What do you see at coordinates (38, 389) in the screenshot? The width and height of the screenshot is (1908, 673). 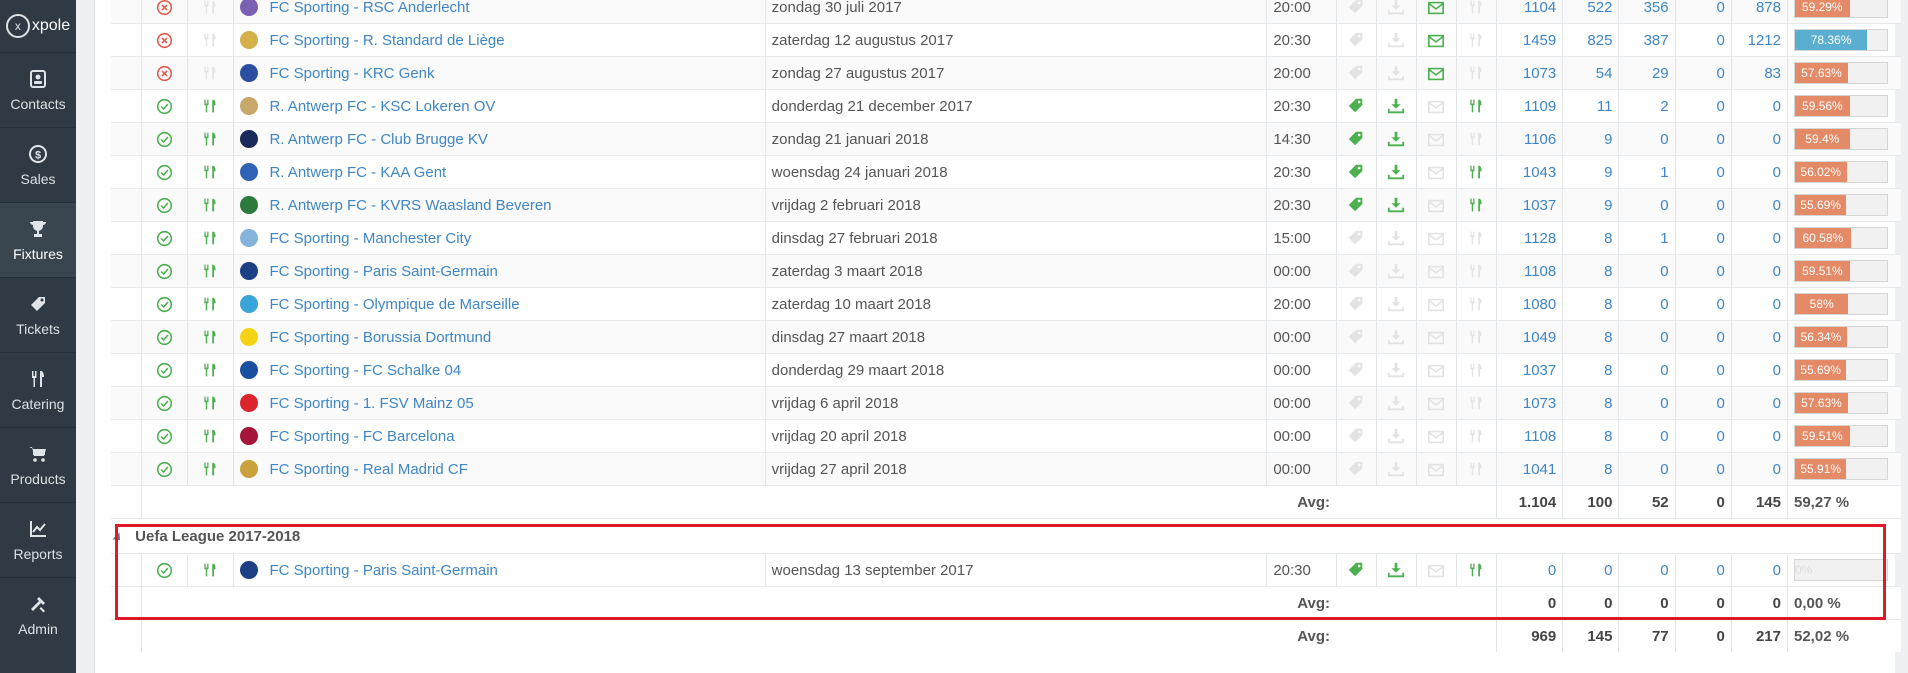 I see `sidebar-item-catering: Catering` at bounding box center [38, 389].